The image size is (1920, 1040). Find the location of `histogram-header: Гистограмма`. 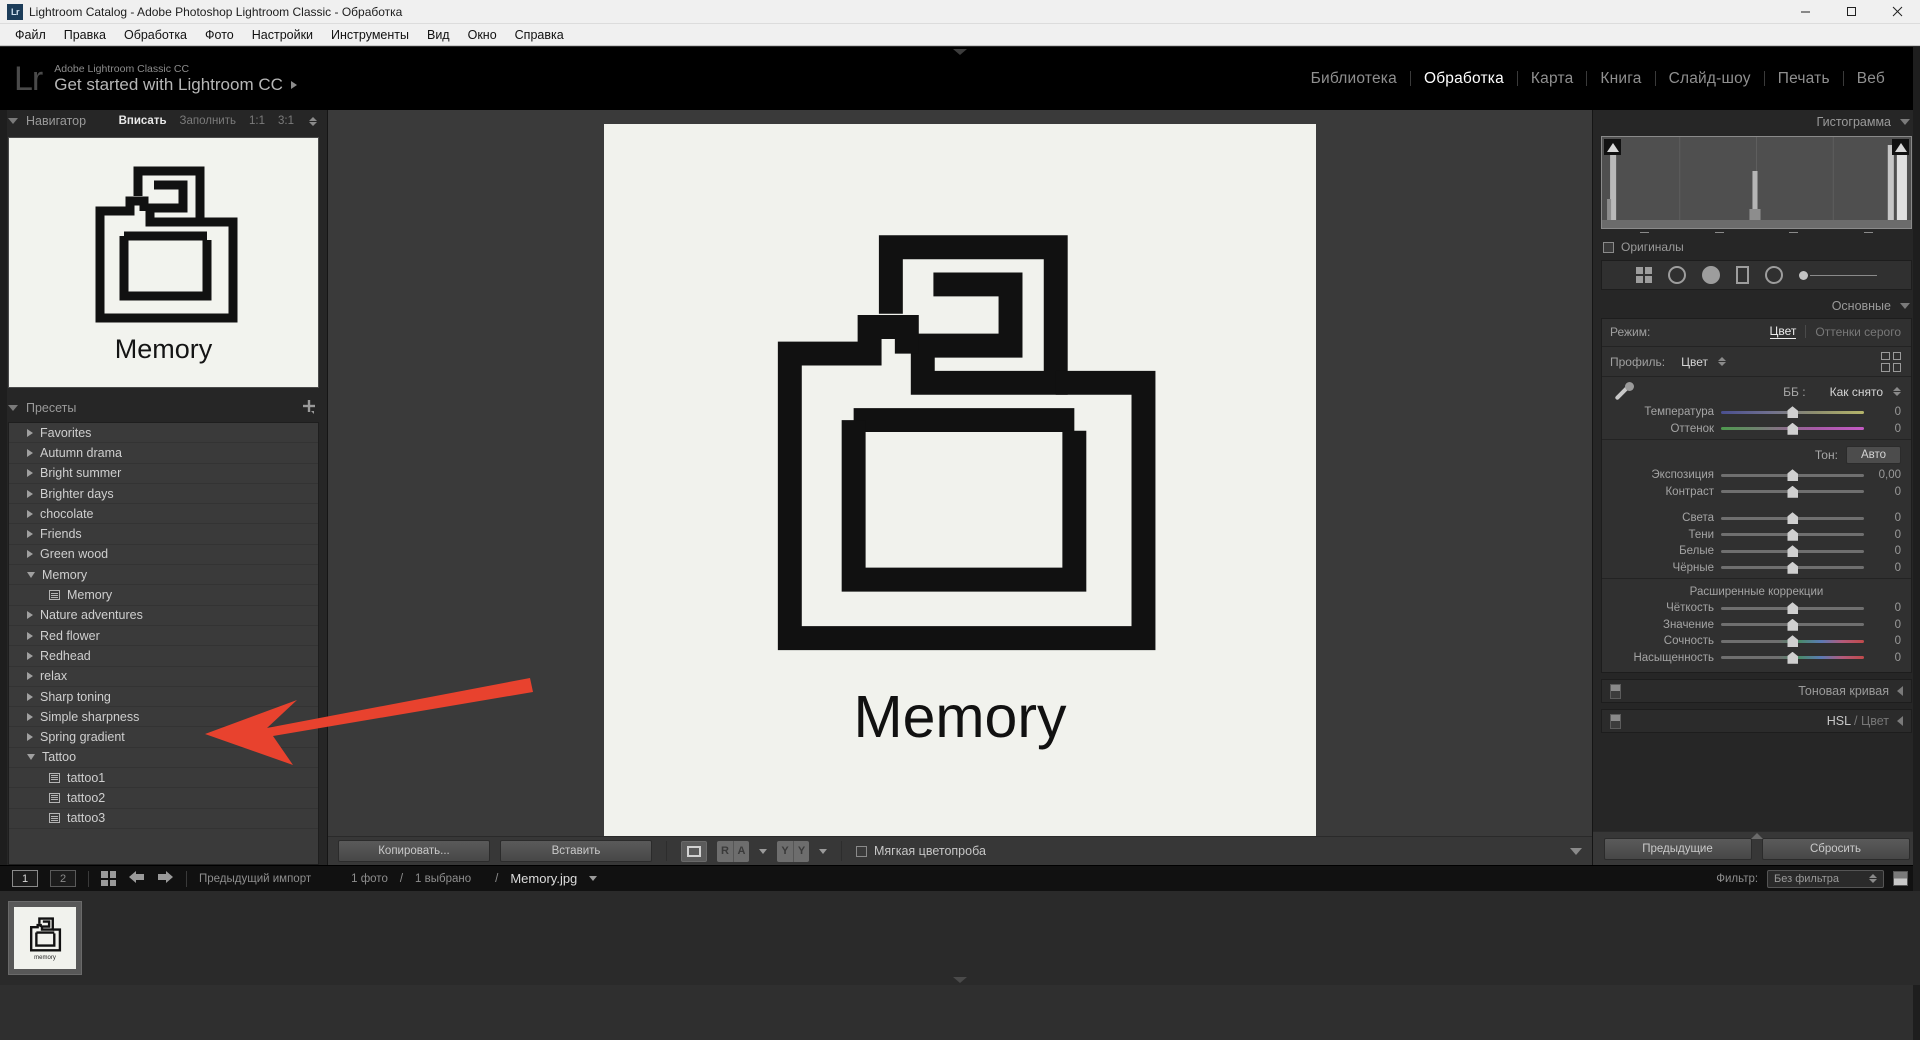

histogram-header: Гистограмма is located at coordinates (1756, 122).